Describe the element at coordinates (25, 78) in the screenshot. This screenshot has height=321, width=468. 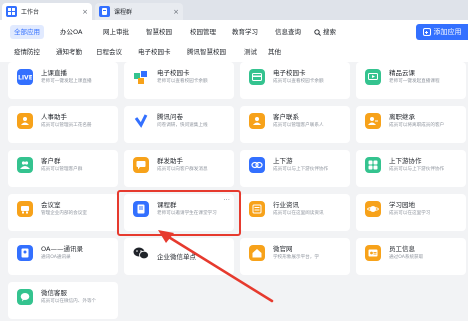
I see `svg-text: LIVE` at that location.